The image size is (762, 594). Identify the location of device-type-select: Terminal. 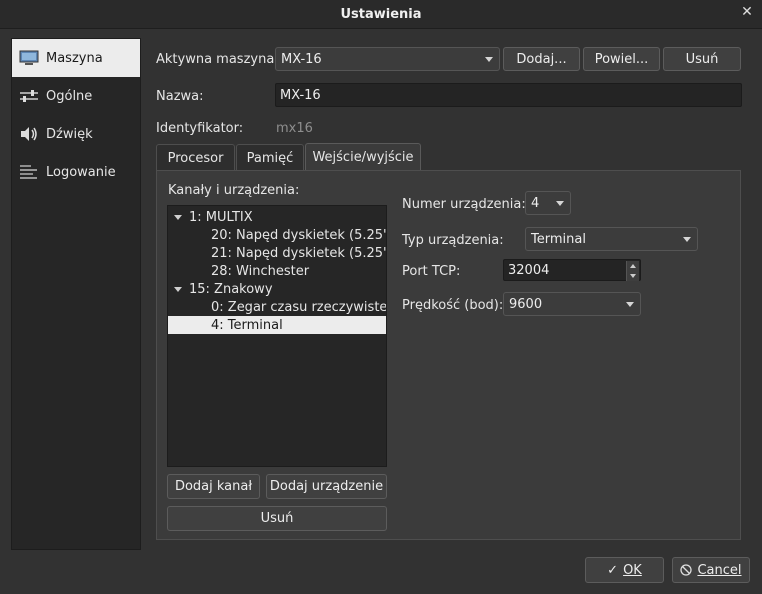
(611, 239).